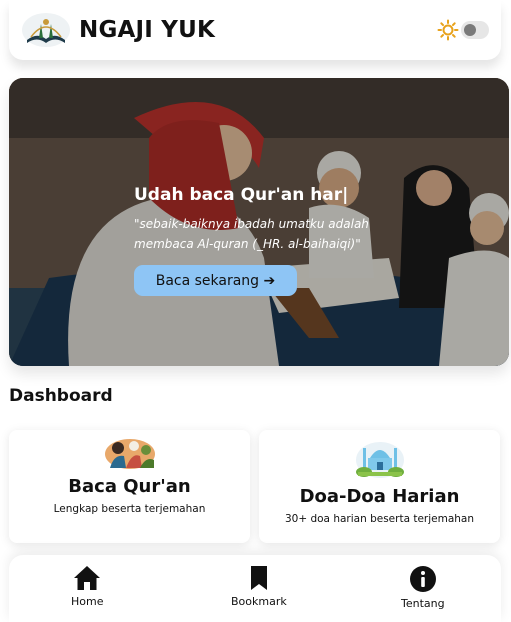 The image size is (511, 622). I want to click on hero-title: Udah baca Qur'an har|, so click(241, 195).